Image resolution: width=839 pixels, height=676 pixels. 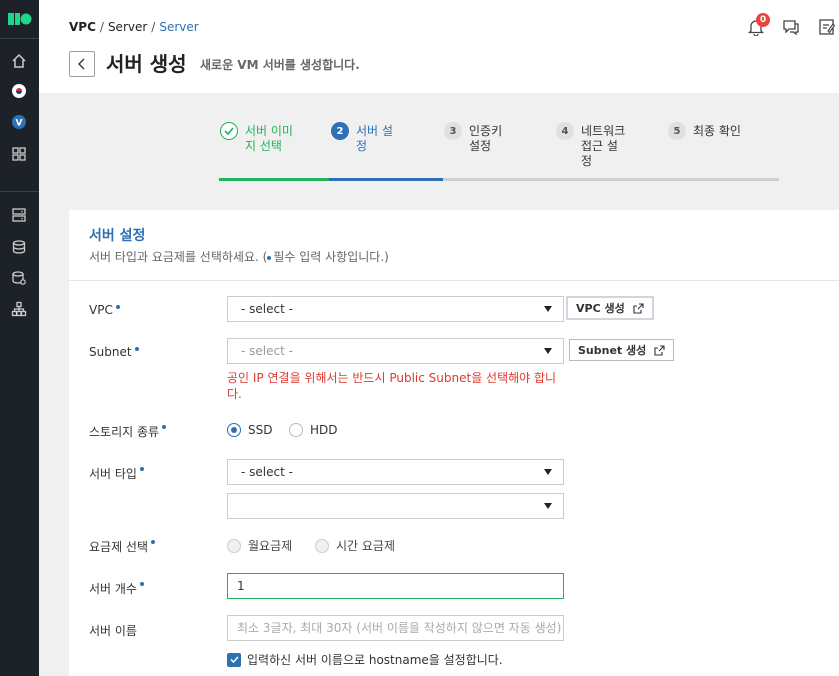 What do you see at coordinates (19, 278) in the screenshot?
I see `database-icon` at bounding box center [19, 278].